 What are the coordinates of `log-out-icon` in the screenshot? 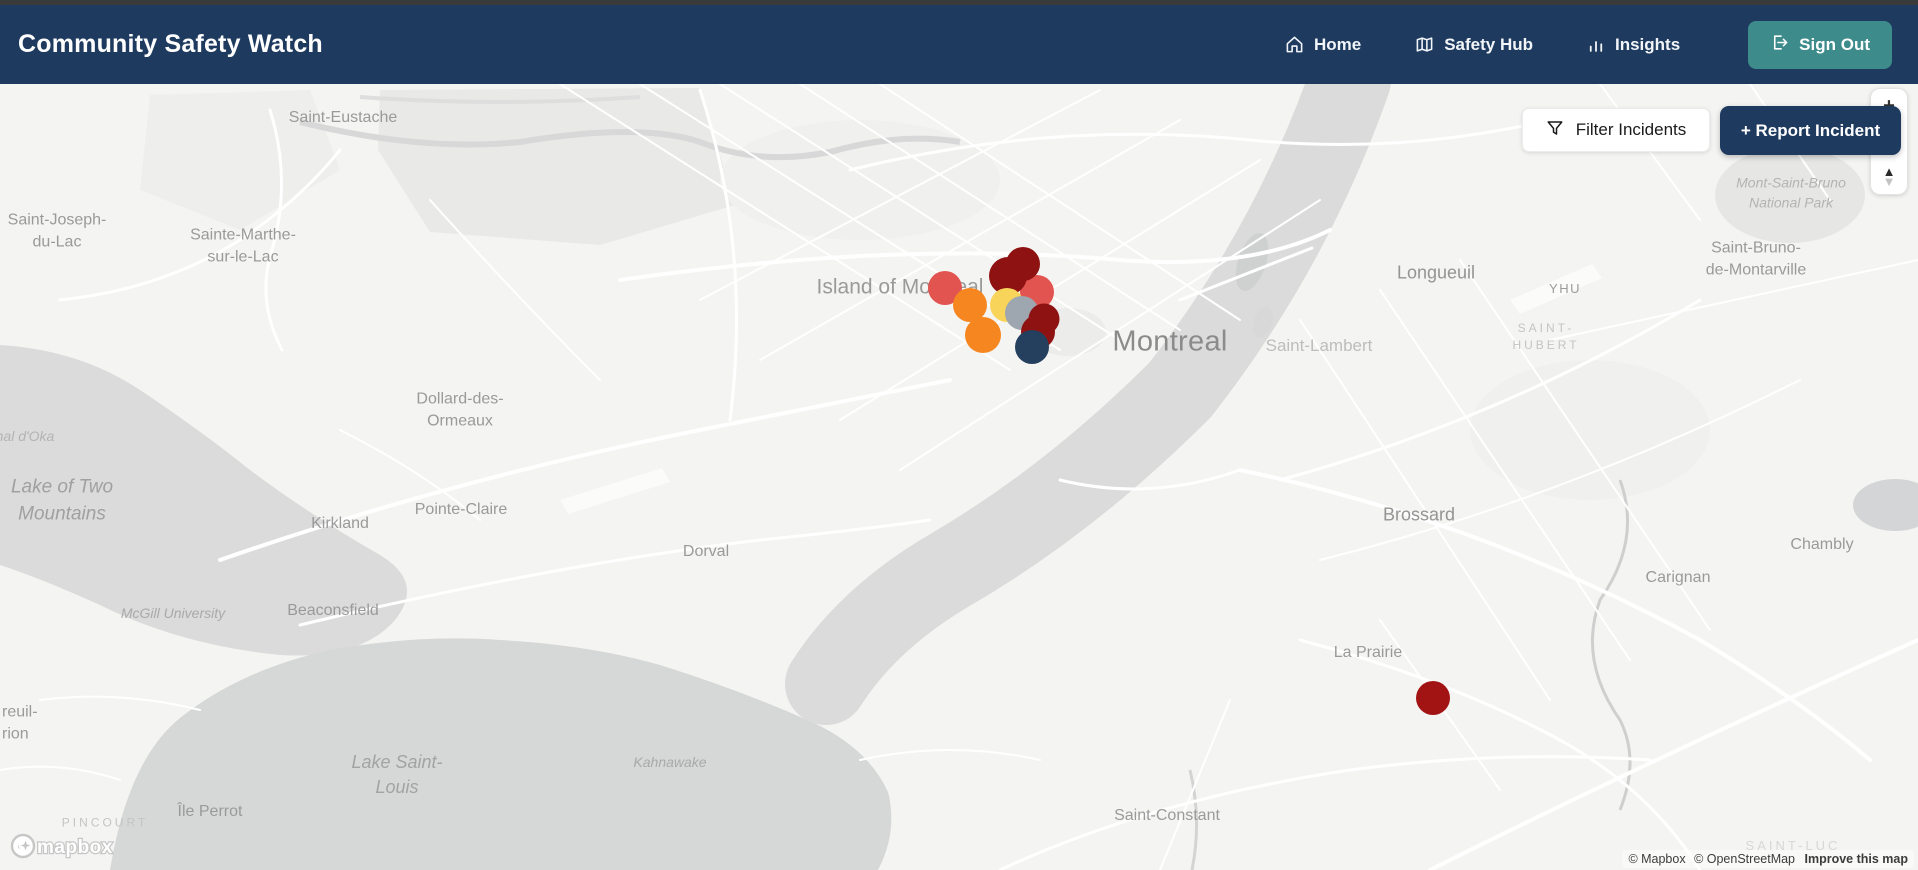 It's located at (1779, 45).